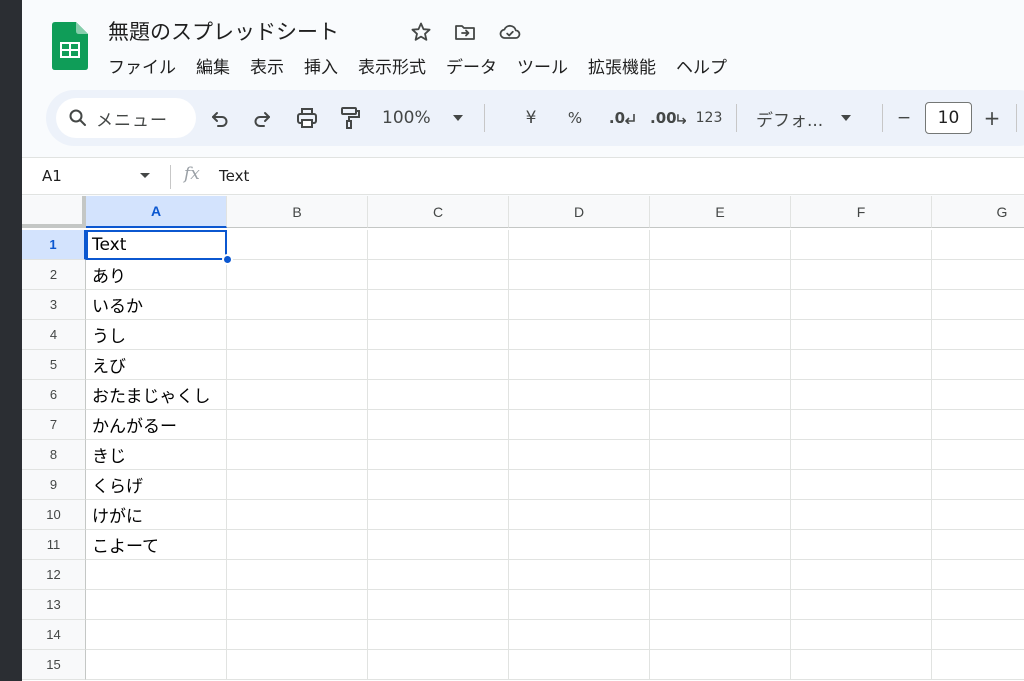  I want to click on redo-button, so click(262, 118).